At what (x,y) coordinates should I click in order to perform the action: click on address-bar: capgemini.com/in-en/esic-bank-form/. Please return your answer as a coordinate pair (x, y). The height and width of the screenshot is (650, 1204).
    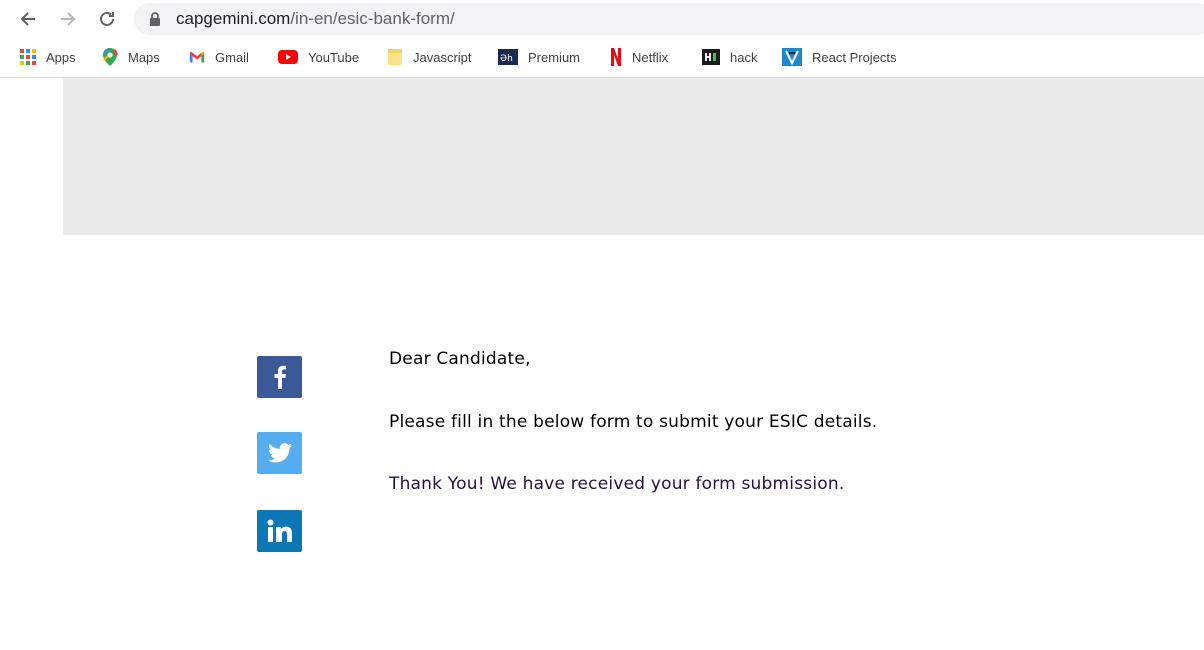
    Looking at the image, I should click on (669, 19).